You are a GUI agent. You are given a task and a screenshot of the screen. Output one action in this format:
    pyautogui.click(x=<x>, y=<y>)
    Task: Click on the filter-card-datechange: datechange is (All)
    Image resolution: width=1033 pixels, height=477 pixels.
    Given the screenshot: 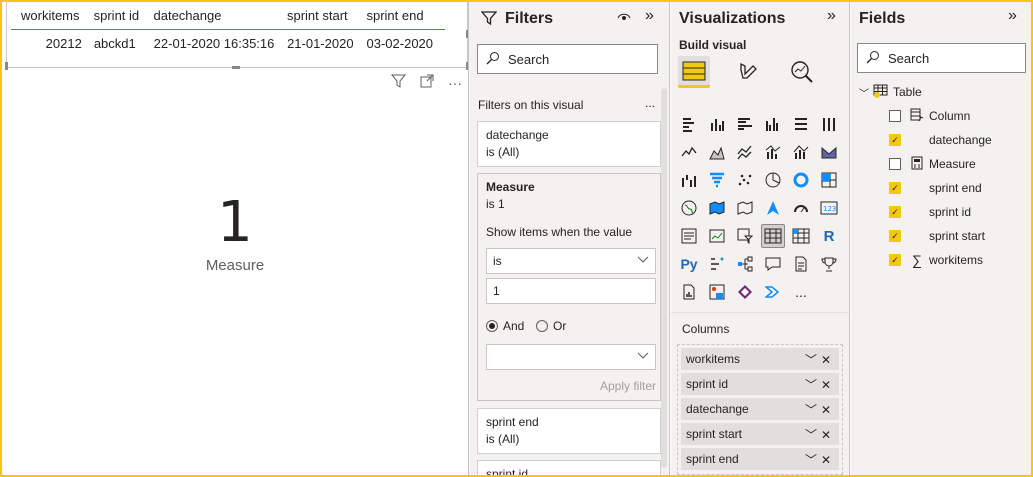 What is the action you would take?
    pyautogui.click(x=569, y=144)
    